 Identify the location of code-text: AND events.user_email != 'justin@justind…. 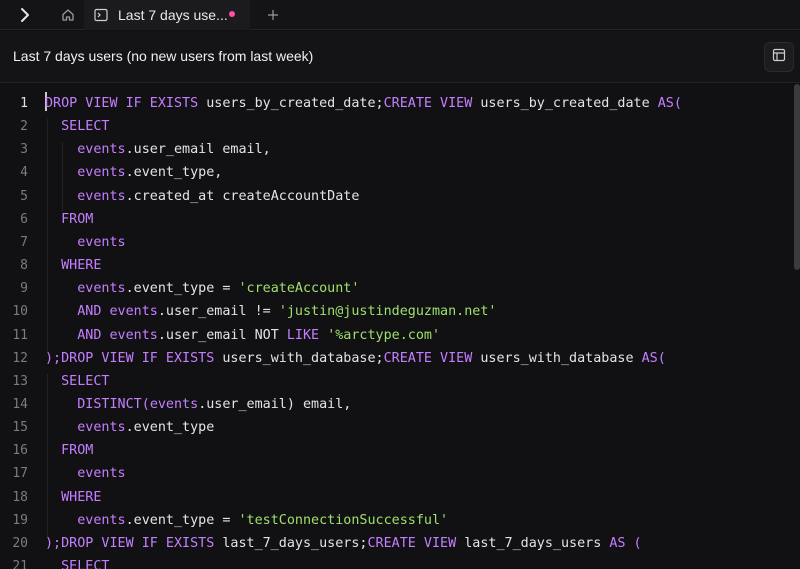
(270, 311).